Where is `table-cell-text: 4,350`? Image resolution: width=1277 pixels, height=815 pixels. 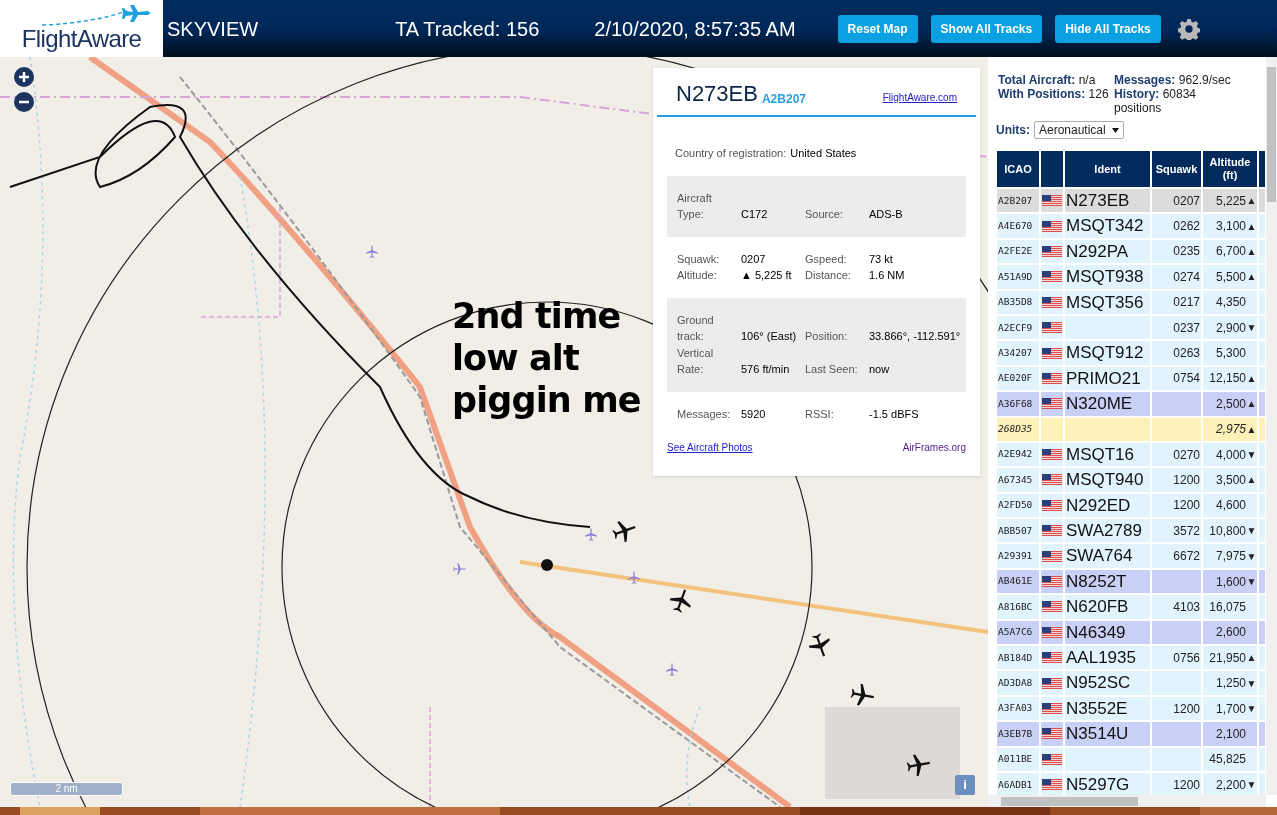 table-cell-text: 4,350 is located at coordinates (1230, 303).